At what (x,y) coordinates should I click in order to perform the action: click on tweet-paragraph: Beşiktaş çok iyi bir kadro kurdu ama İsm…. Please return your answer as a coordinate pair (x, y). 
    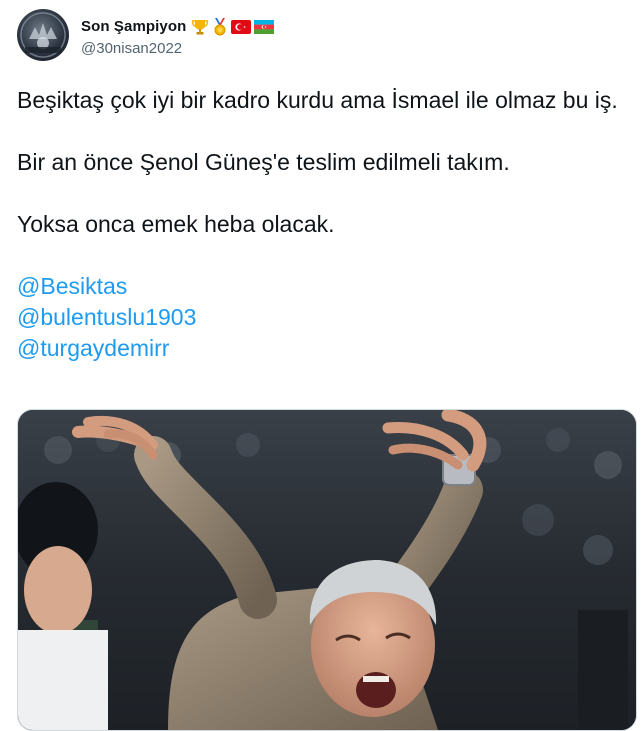
    Looking at the image, I should click on (317, 100).